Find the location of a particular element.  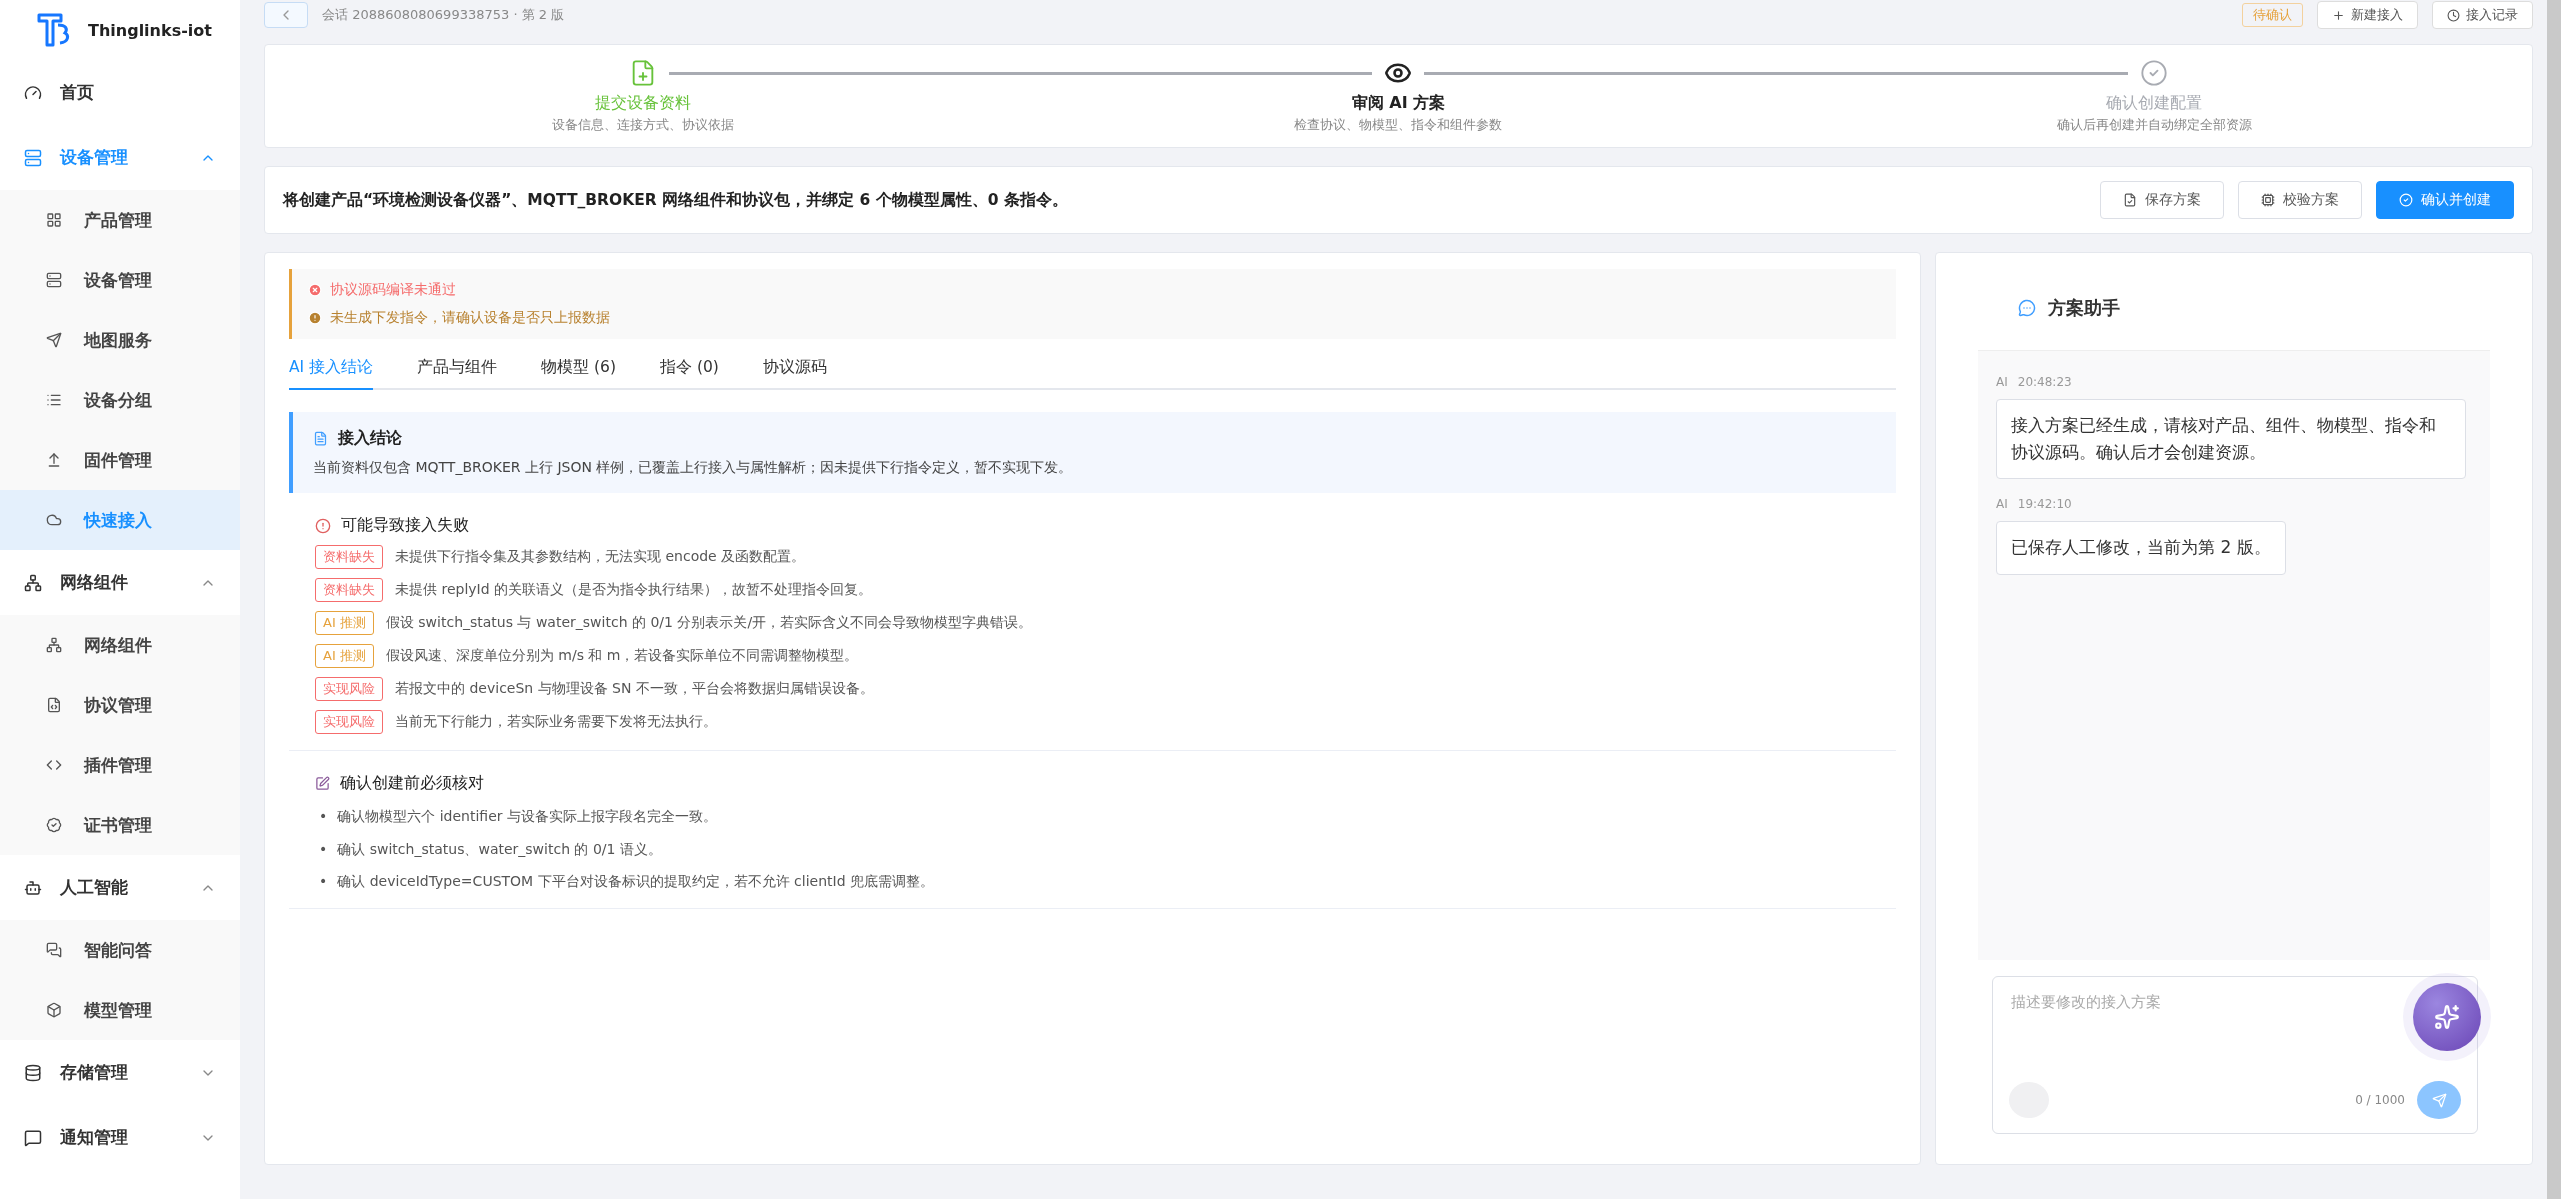

send-button is located at coordinates (2439, 1100).